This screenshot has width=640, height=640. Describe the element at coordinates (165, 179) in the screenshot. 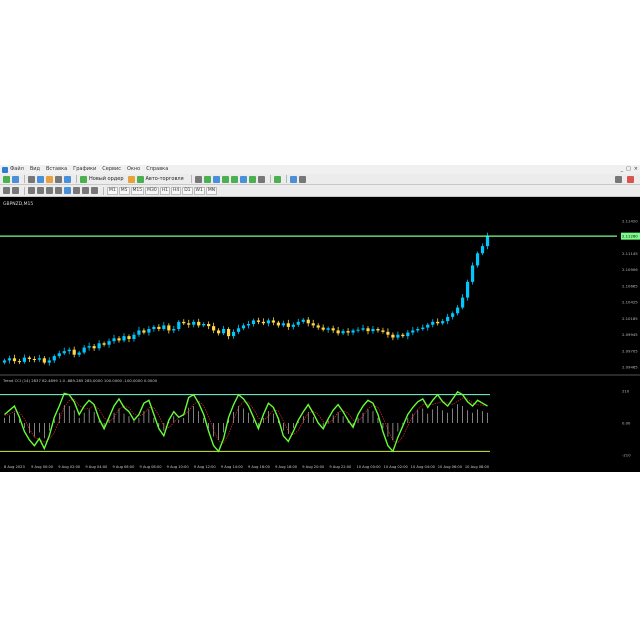

I see `auto-trading-button: Авто-торговля` at that location.